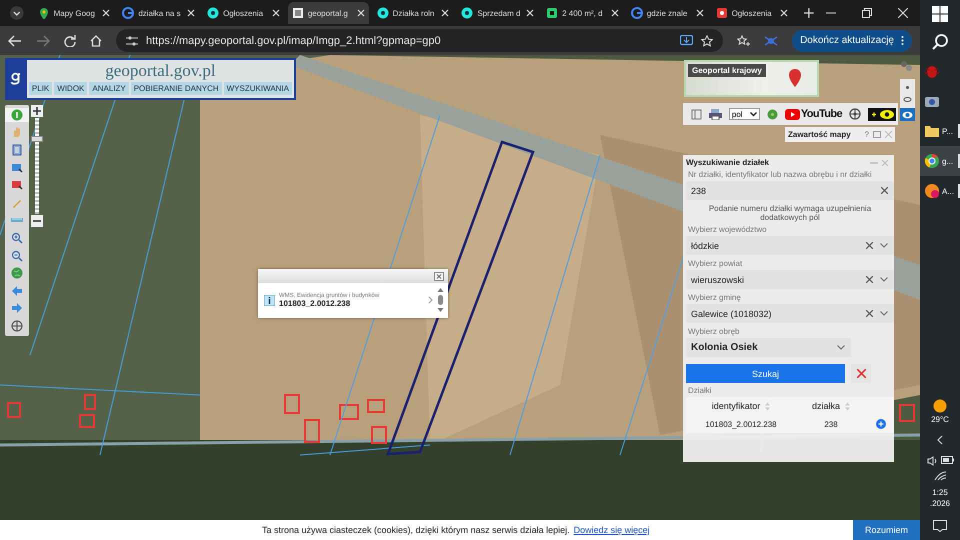  Describe the element at coordinates (906, 65) in the screenshot. I see `settings-icon` at that location.